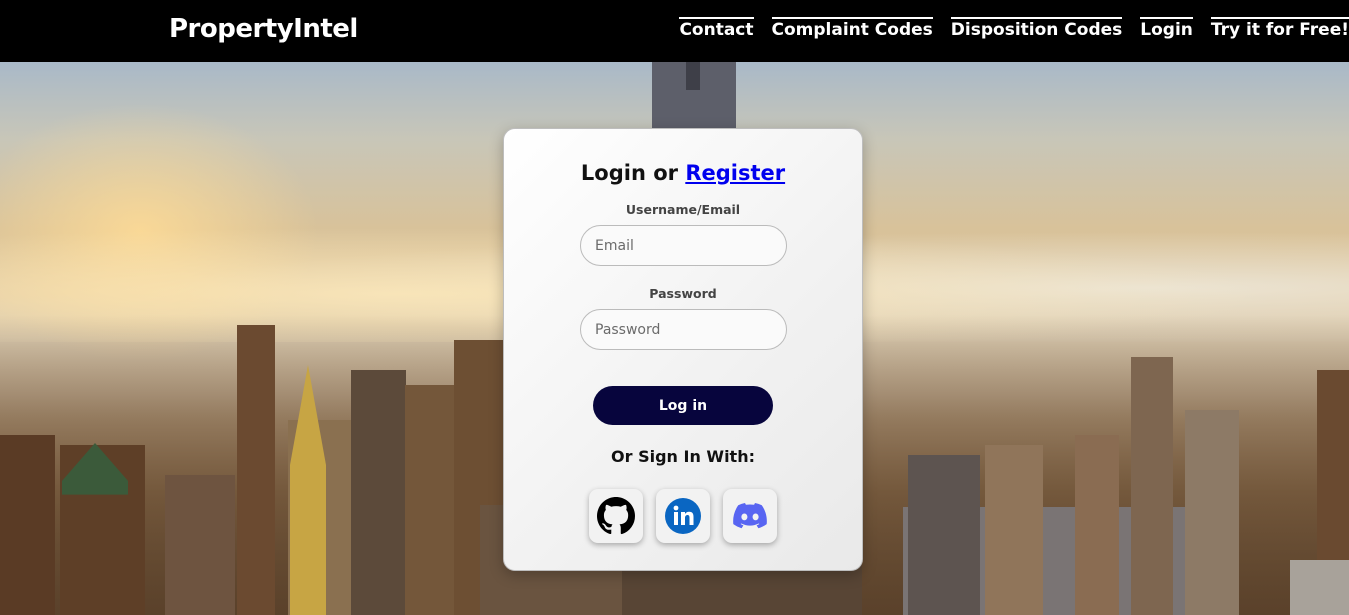 The height and width of the screenshot is (615, 1349). What do you see at coordinates (735, 173) in the screenshot?
I see `register-link: Register` at bounding box center [735, 173].